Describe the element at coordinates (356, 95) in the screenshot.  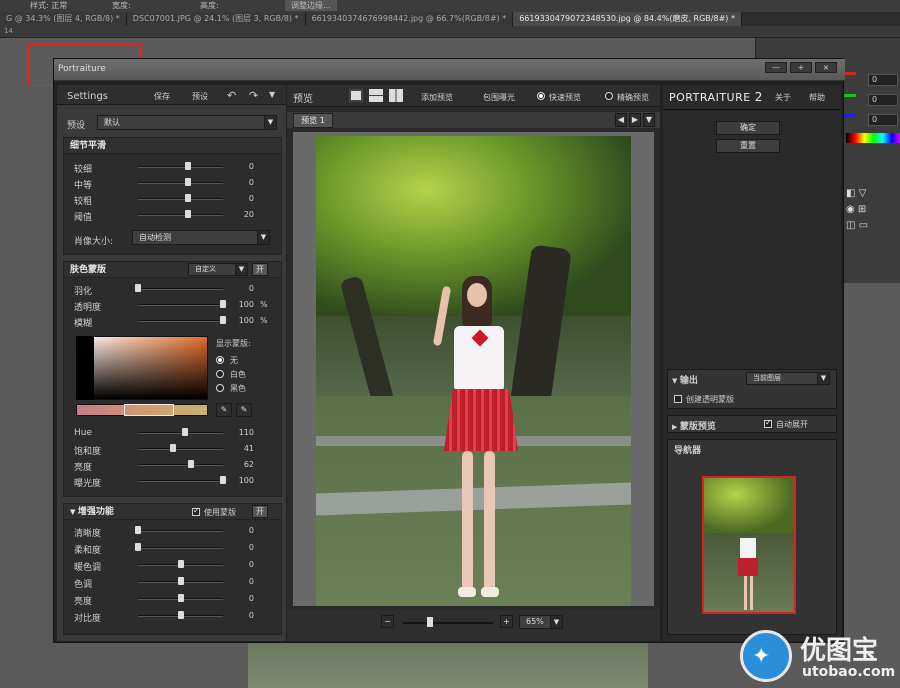
I see `layout-single-icon` at that location.